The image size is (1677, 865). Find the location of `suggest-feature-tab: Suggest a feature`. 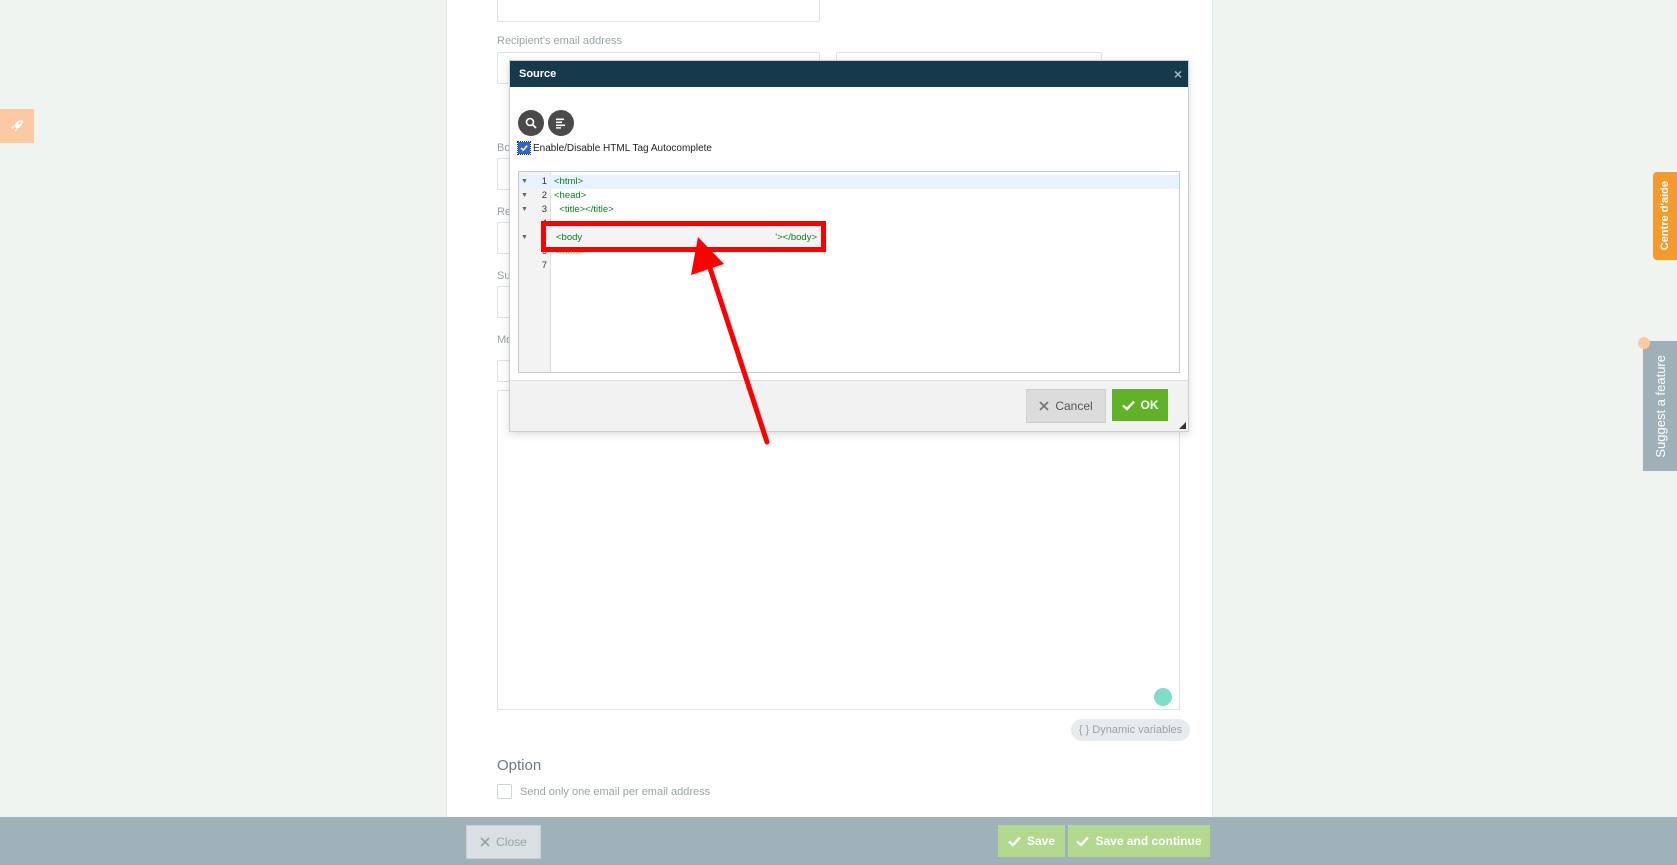

suggest-feature-tab: Suggest a feature is located at coordinates (1660, 406).